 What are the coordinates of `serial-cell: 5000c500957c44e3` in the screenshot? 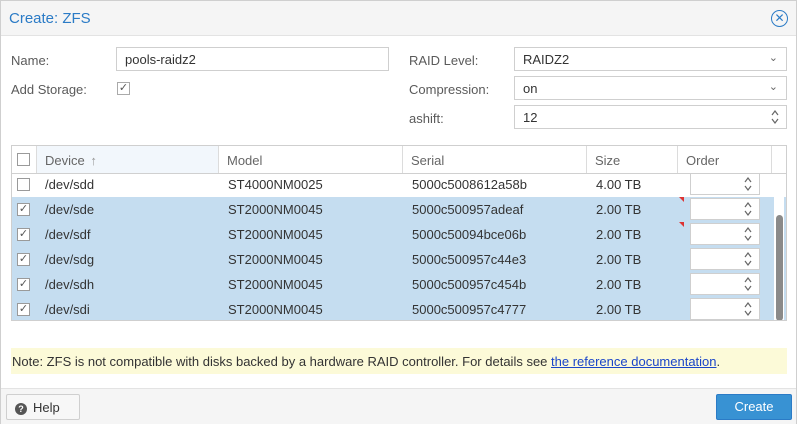 It's located at (469, 259).